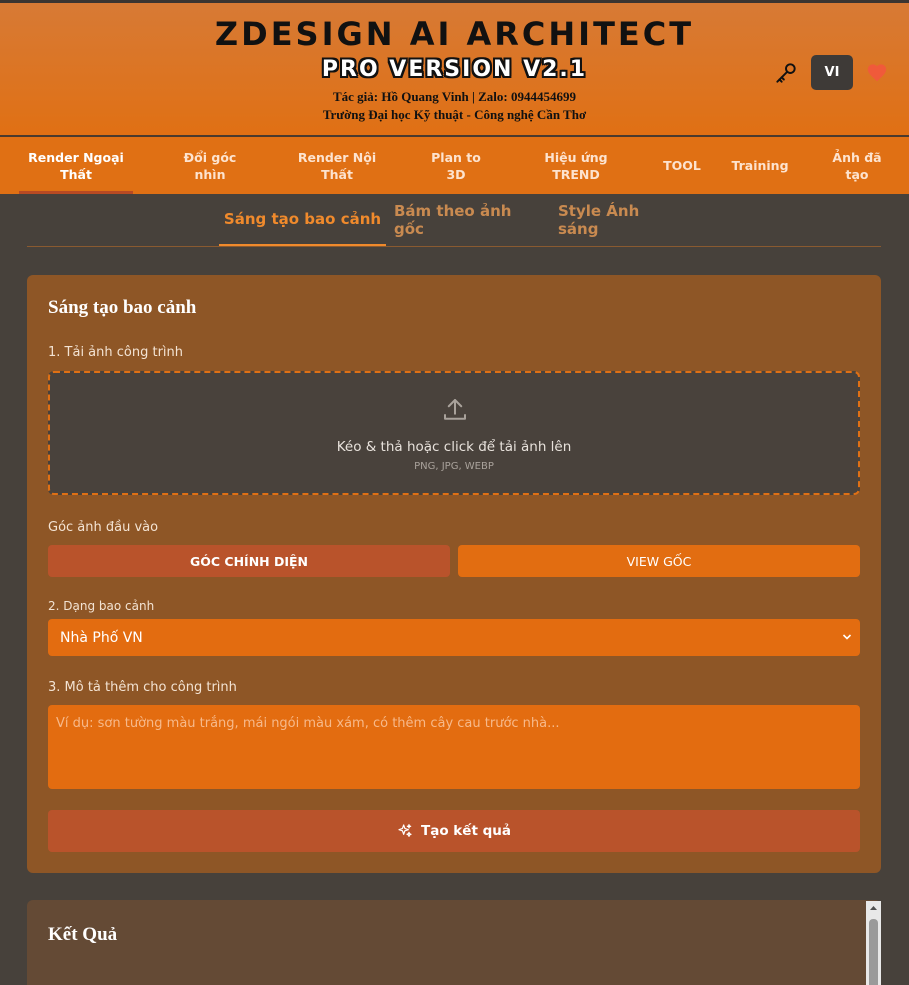 This screenshot has width=909, height=985. What do you see at coordinates (847, 637) in the screenshot?
I see `chevron-down-icon` at bounding box center [847, 637].